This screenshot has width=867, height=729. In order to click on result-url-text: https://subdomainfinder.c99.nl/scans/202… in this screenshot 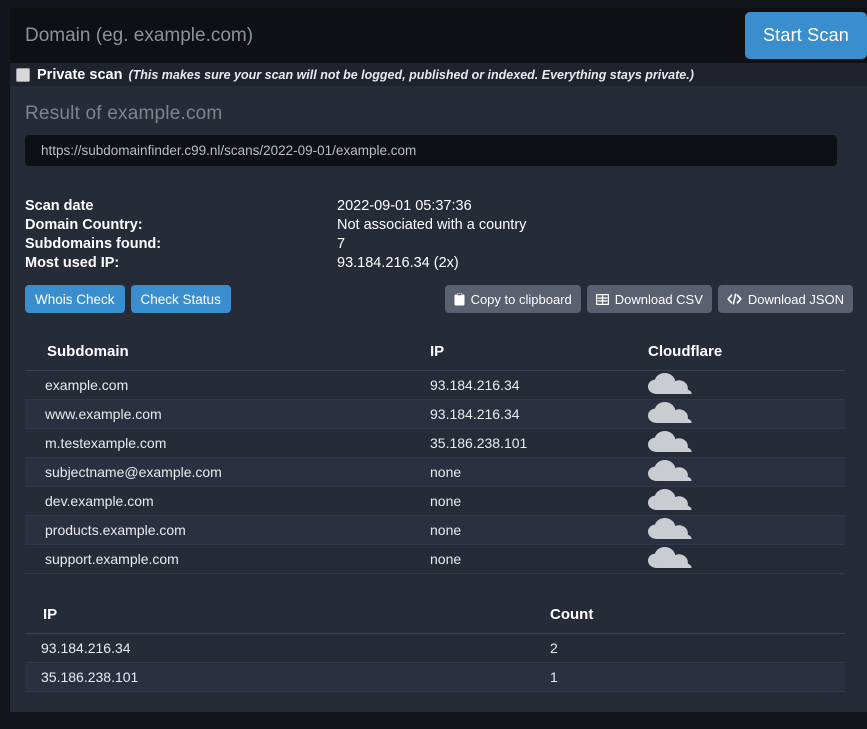, I will do `click(229, 150)`.